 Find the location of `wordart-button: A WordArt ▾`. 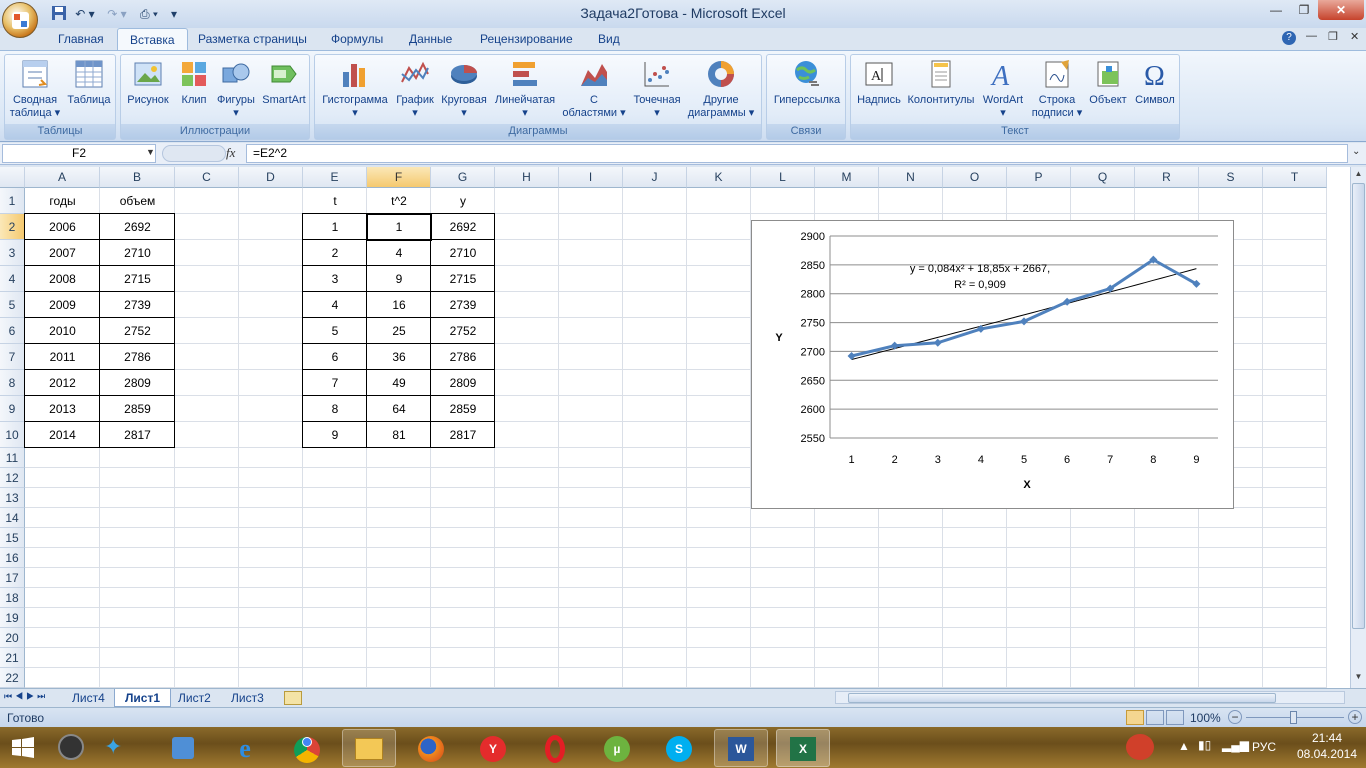

wordart-button: A WordArt ▾ is located at coordinates (1003, 92).